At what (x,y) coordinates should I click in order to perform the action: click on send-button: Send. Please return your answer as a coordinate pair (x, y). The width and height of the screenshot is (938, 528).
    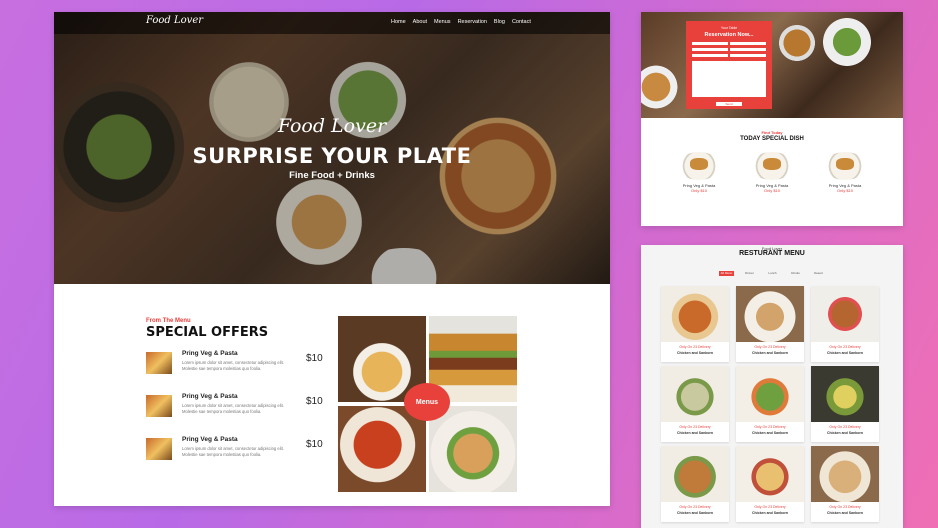
    Looking at the image, I should click on (729, 104).